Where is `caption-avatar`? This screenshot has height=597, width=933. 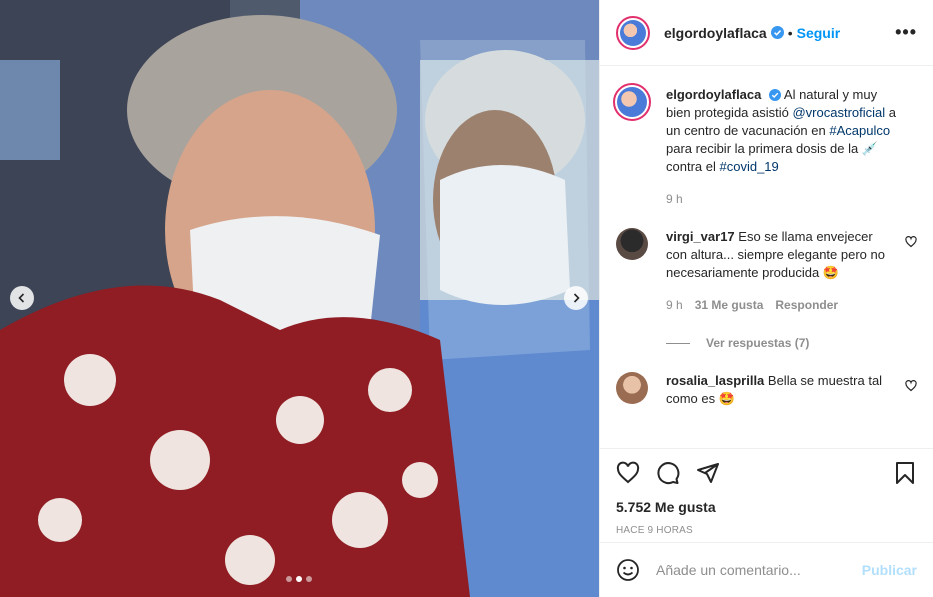 caption-avatar is located at coordinates (632, 102).